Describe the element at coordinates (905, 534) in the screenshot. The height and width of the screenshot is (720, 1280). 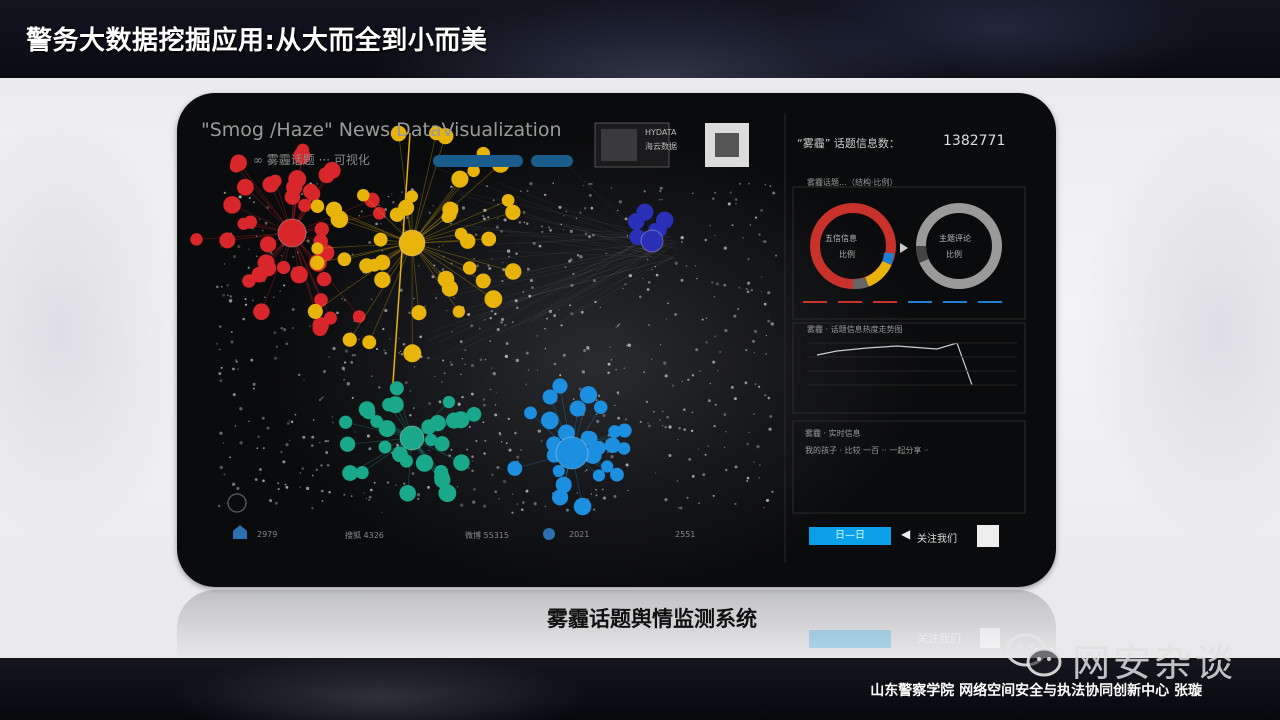
I see `play-arrow-icon: ◀` at that location.